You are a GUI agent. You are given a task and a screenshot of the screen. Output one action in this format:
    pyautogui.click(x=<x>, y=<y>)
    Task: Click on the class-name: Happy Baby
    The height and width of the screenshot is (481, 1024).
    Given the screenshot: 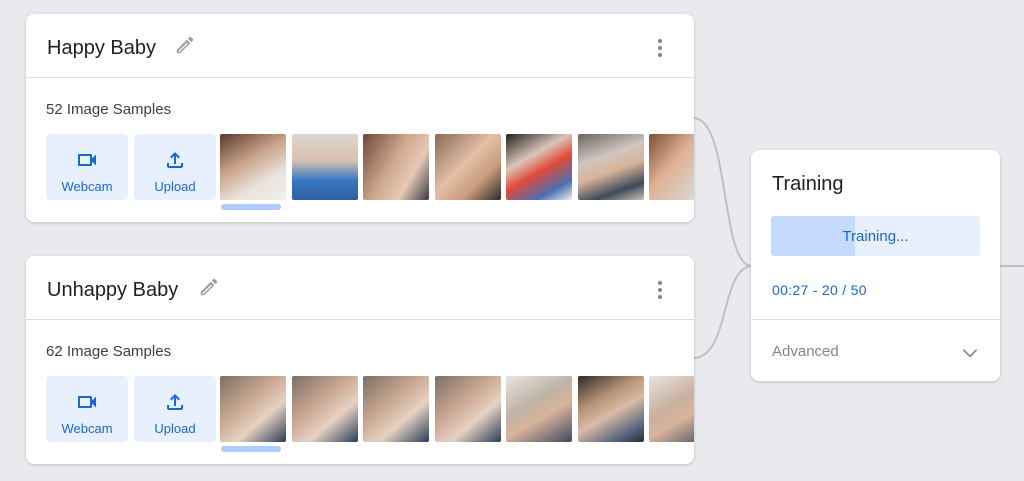 What is the action you would take?
    pyautogui.click(x=101, y=48)
    